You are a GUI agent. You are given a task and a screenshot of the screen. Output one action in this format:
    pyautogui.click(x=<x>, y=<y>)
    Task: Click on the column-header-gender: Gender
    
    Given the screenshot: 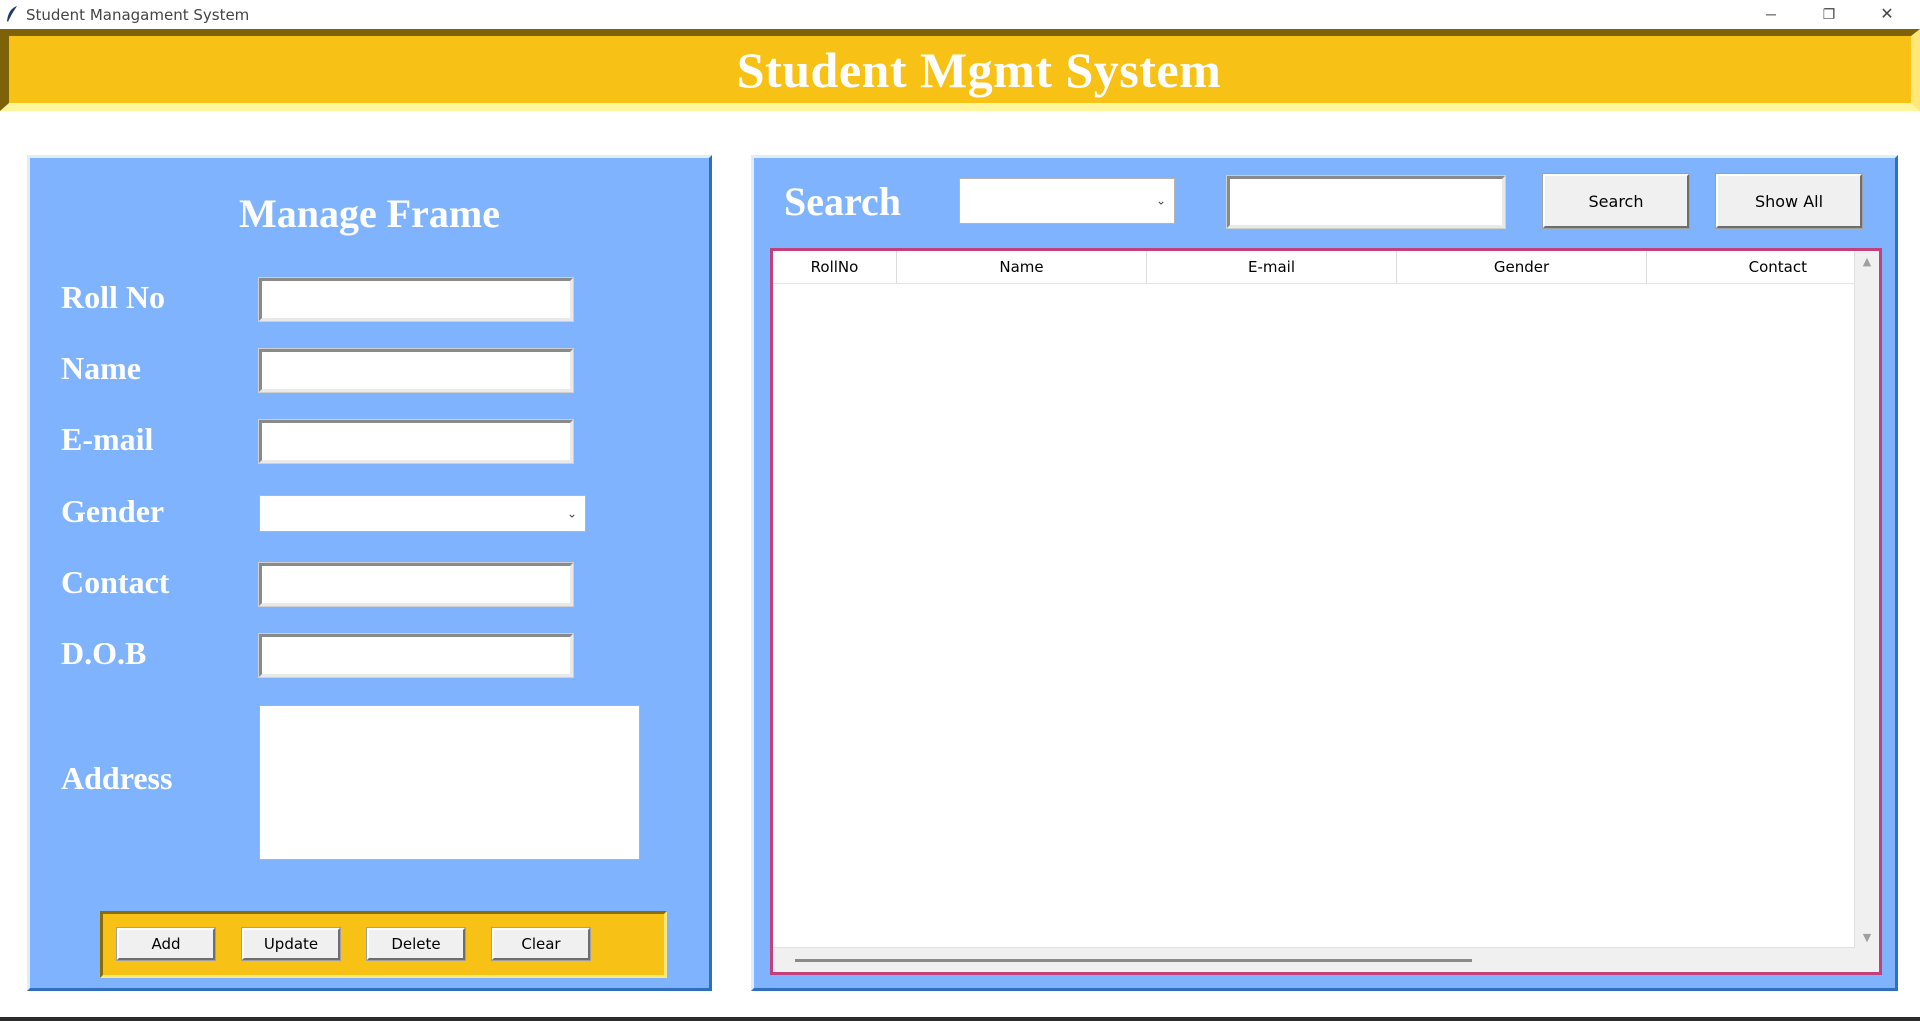 What is the action you would take?
    pyautogui.click(x=1522, y=267)
    